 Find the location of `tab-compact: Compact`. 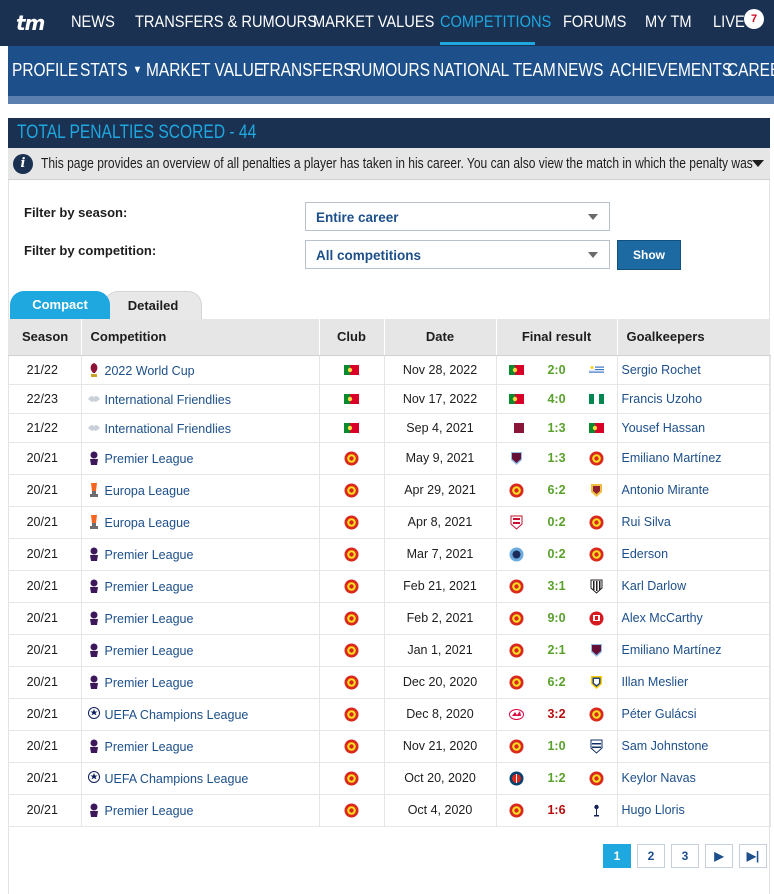

tab-compact: Compact is located at coordinates (60, 305).